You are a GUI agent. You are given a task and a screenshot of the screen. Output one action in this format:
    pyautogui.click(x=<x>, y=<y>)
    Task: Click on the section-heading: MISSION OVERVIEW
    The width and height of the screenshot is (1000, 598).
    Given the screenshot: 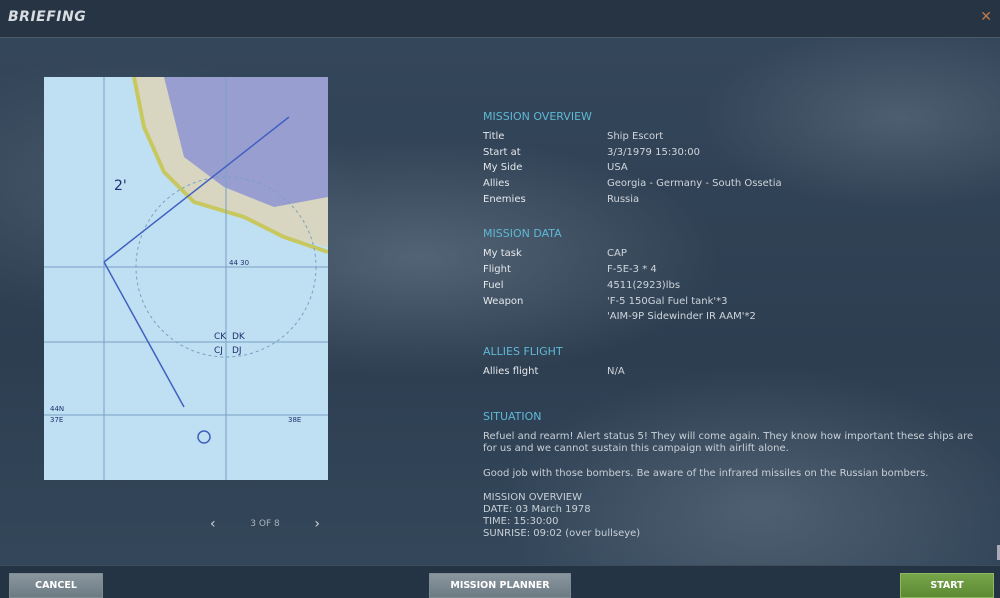 What is the action you would take?
    pyautogui.click(x=537, y=116)
    